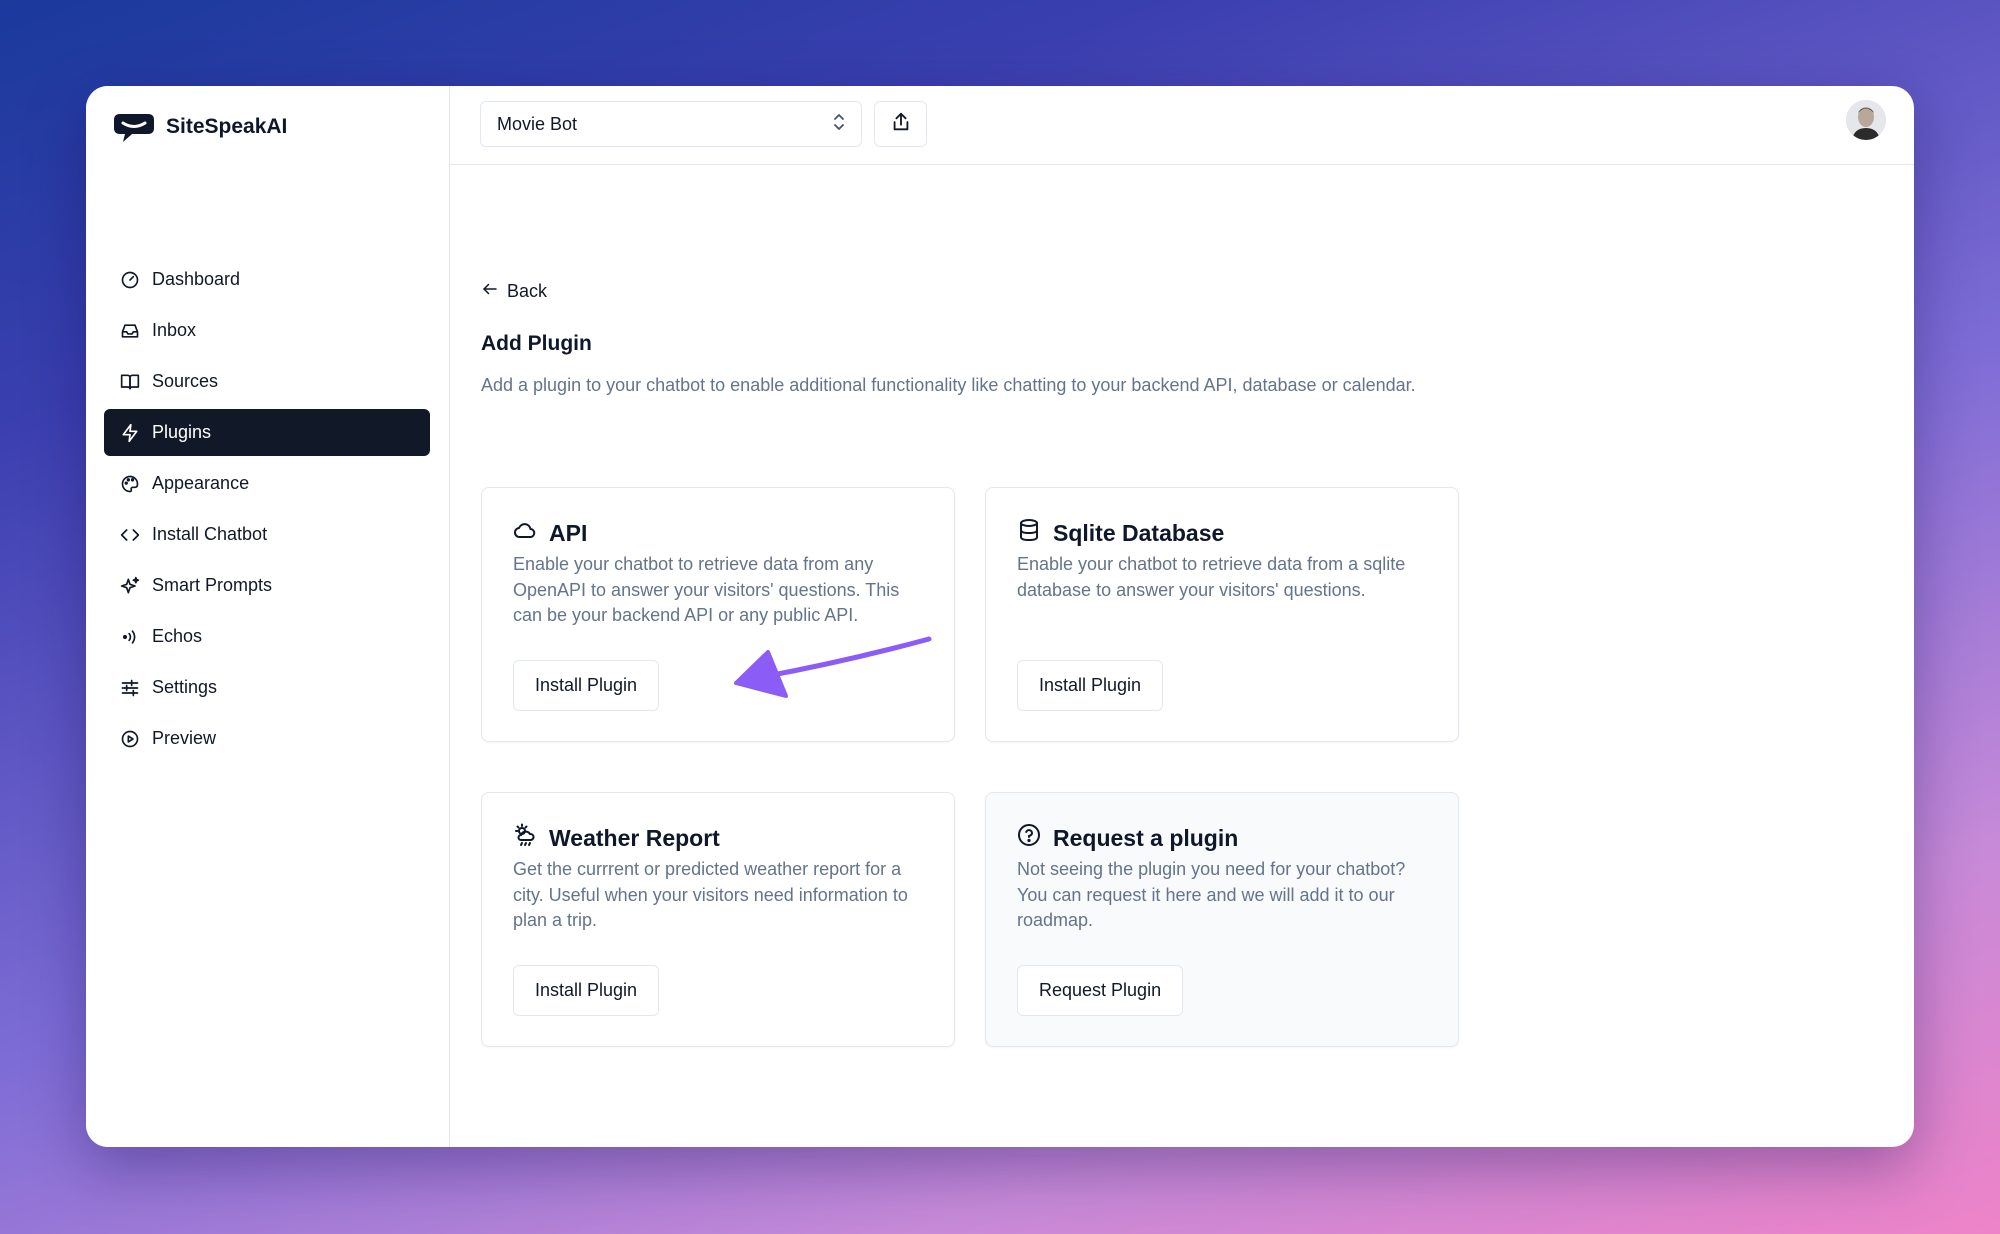  I want to click on sidebar-item-label: Settings, so click(185, 687).